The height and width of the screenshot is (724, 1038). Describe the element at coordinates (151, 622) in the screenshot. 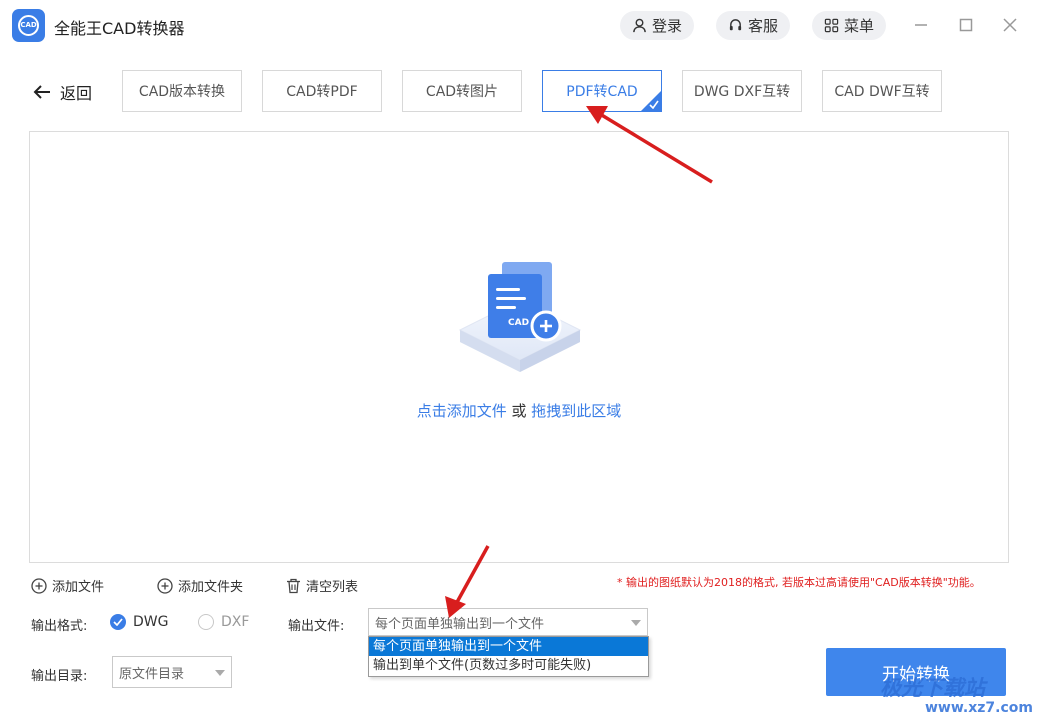

I see `format-dwg-label: DWG` at that location.